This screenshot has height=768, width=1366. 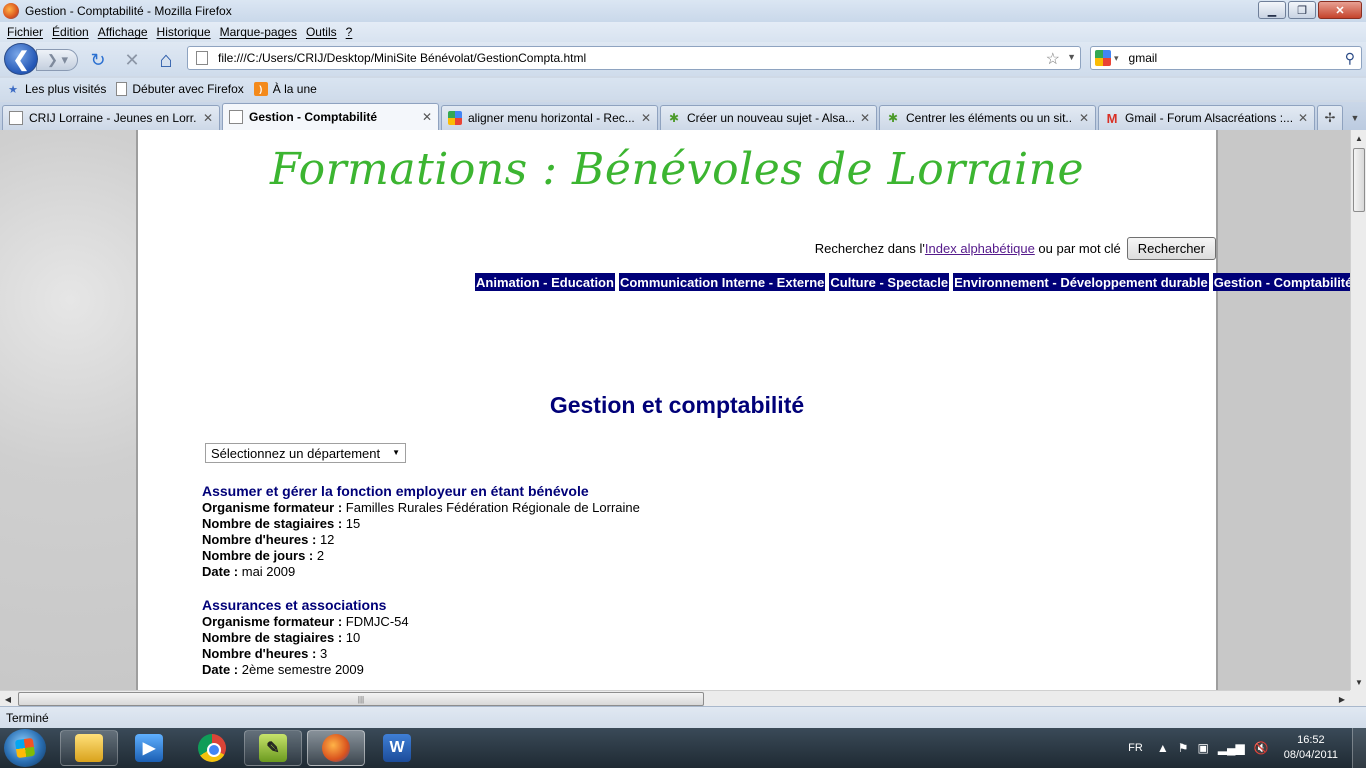 What do you see at coordinates (1311, 748) in the screenshot?
I see `clock: 16:52 08/04/2011` at bounding box center [1311, 748].